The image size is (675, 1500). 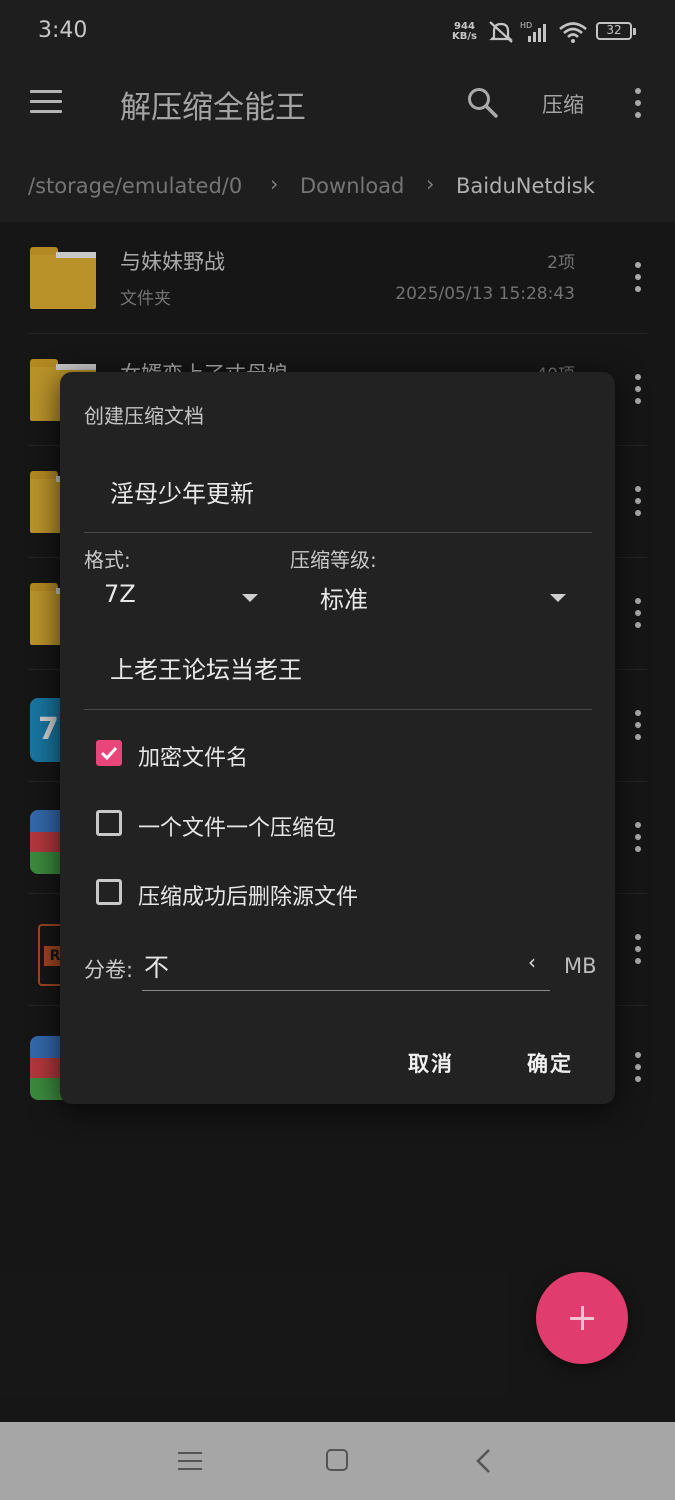 I want to click on confirm-button: 确定, so click(x=550, y=1063).